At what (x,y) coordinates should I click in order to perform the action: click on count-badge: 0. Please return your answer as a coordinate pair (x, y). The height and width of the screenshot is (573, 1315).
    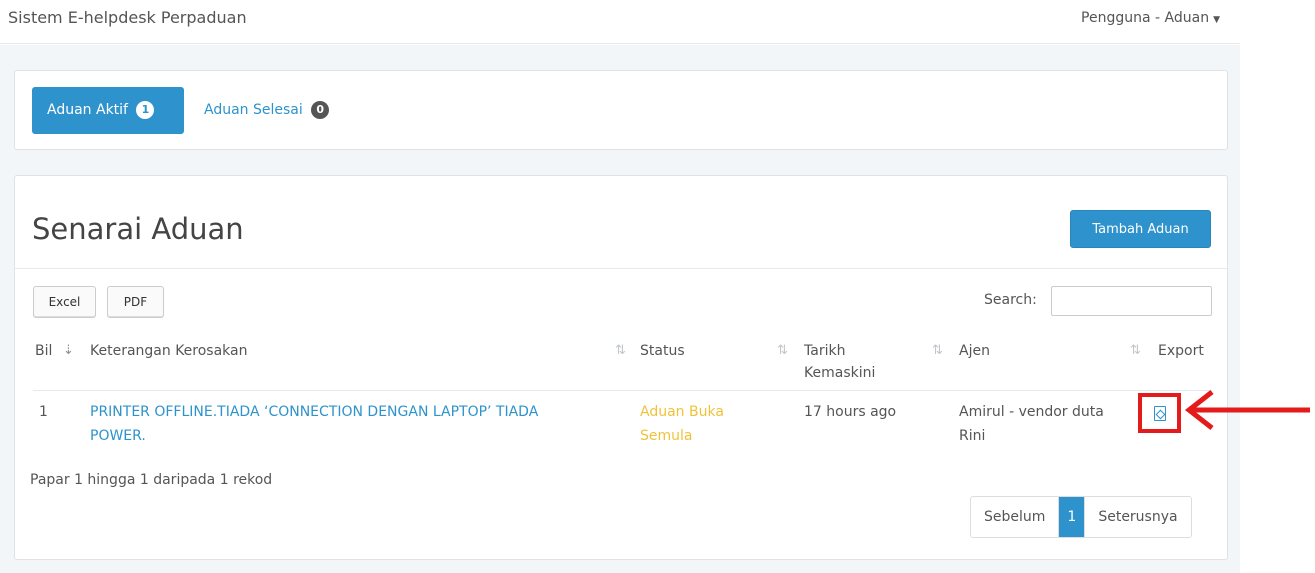
    Looking at the image, I should click on (320, 110).